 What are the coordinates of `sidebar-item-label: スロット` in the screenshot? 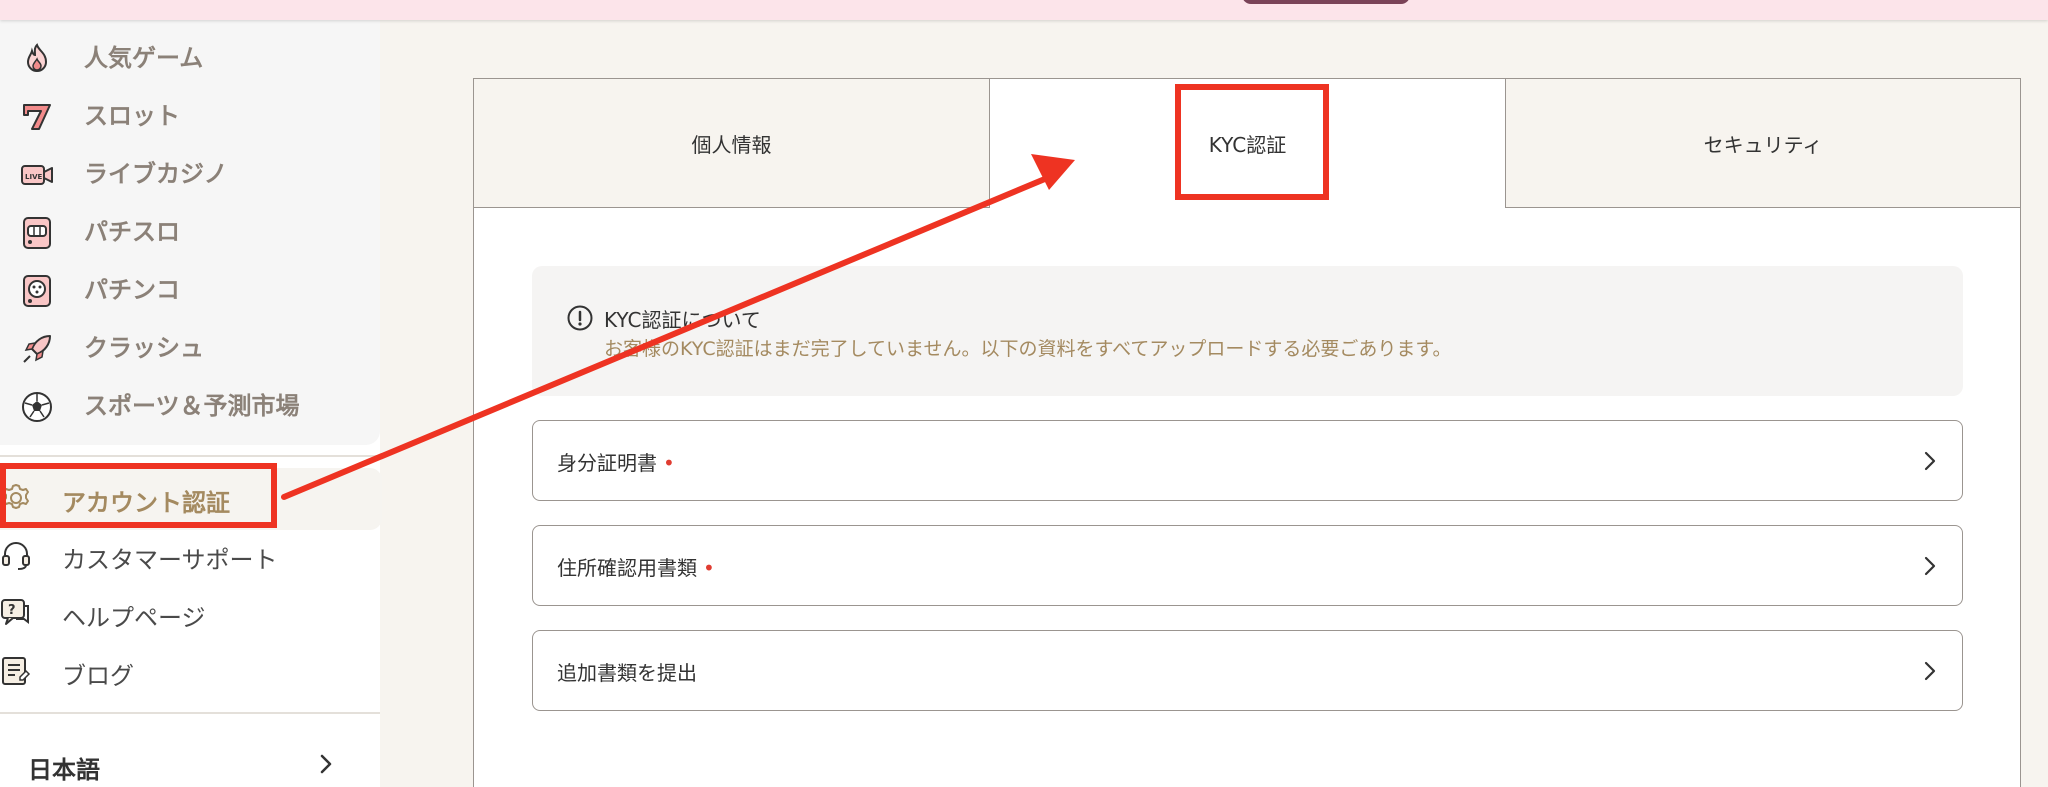 It's located at (132, 115).